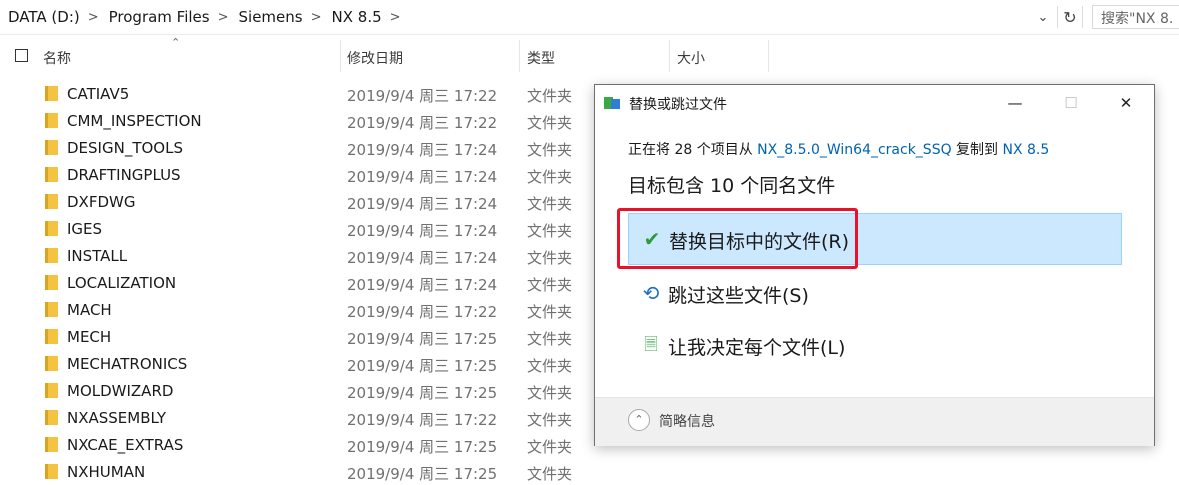 This screenshot has height=485, width=1179. Describe the element at coordinates (875, 346) in the screenshot. I see `decide-each-file-option: 🗏 让我决定每个文件(L)` at that location.